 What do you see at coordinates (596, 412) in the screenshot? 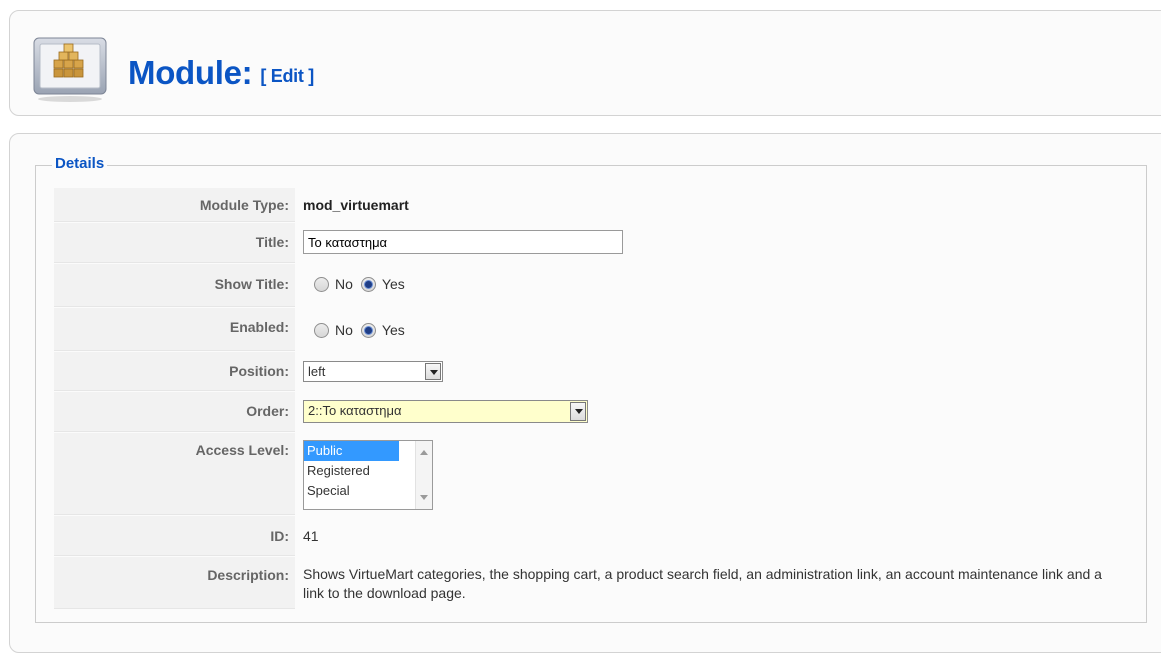
I see `order-row: Order: 2::Το καταστημα` at bounding box center [596, 412].